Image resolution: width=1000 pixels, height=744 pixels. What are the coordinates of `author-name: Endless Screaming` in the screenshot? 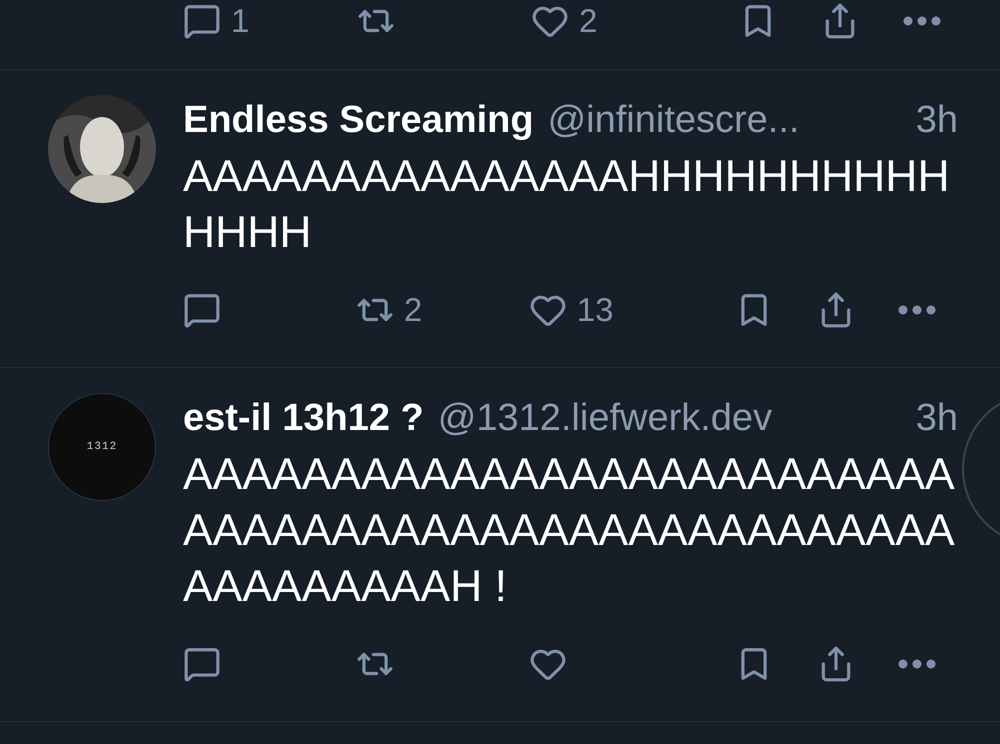 It's located at (358, 120).